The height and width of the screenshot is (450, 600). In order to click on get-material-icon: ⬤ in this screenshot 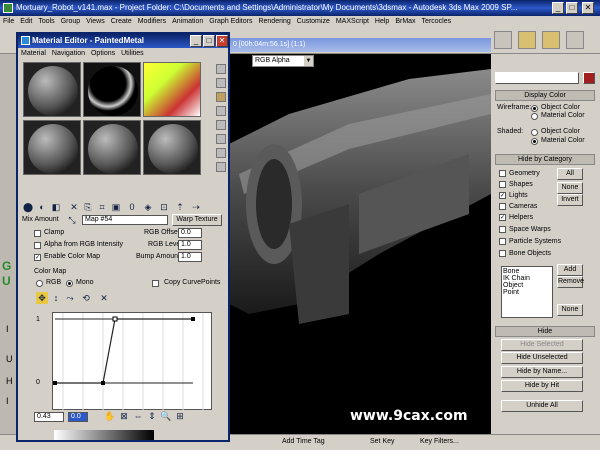, I will do `click(28, 207)`.